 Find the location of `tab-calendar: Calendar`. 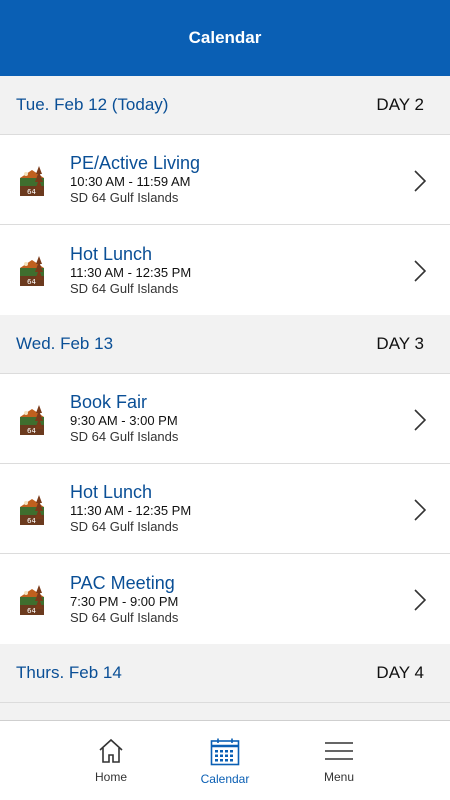

tab-calendar: Calendar is located at coordinates (225, 760).